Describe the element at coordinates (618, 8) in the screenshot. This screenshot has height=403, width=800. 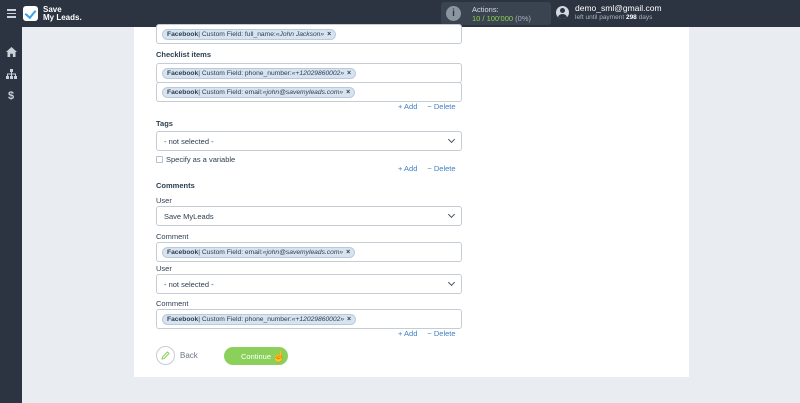
I see `user-email: demo_sml@gmail.com` at that location.